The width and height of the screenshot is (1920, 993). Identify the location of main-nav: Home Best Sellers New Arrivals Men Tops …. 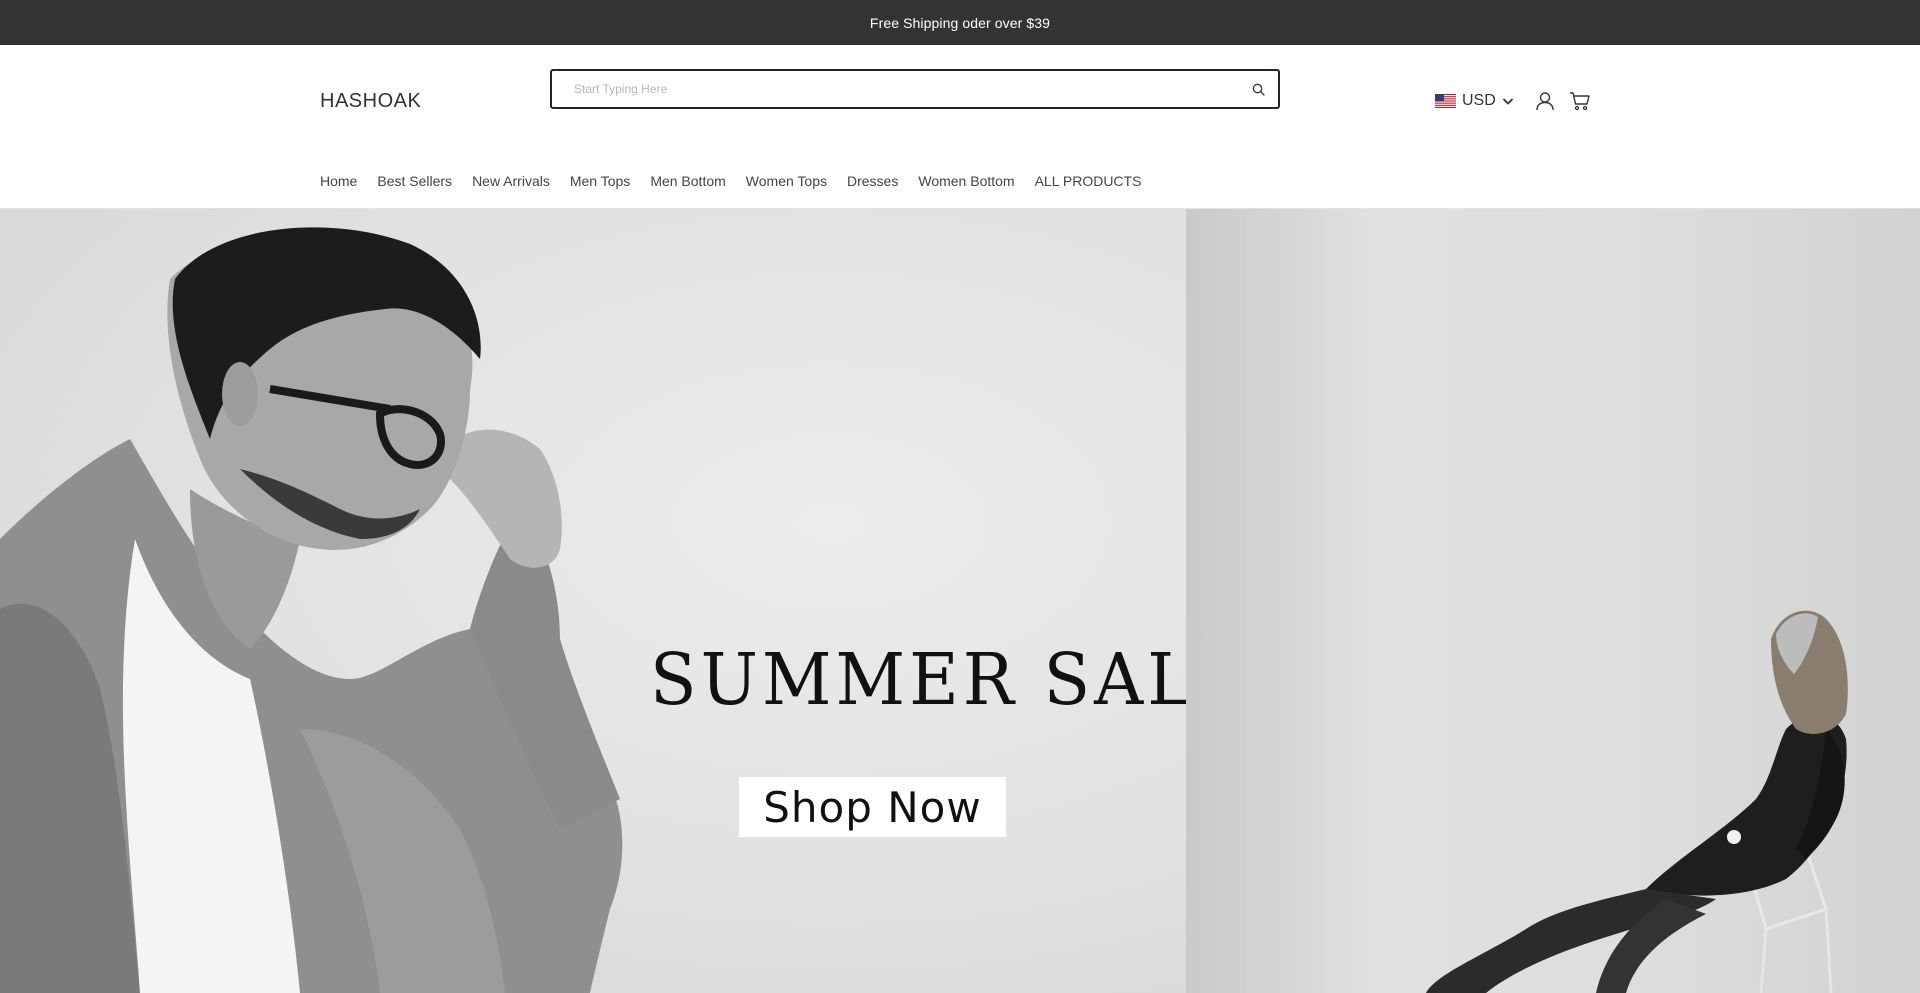
(730, 181).